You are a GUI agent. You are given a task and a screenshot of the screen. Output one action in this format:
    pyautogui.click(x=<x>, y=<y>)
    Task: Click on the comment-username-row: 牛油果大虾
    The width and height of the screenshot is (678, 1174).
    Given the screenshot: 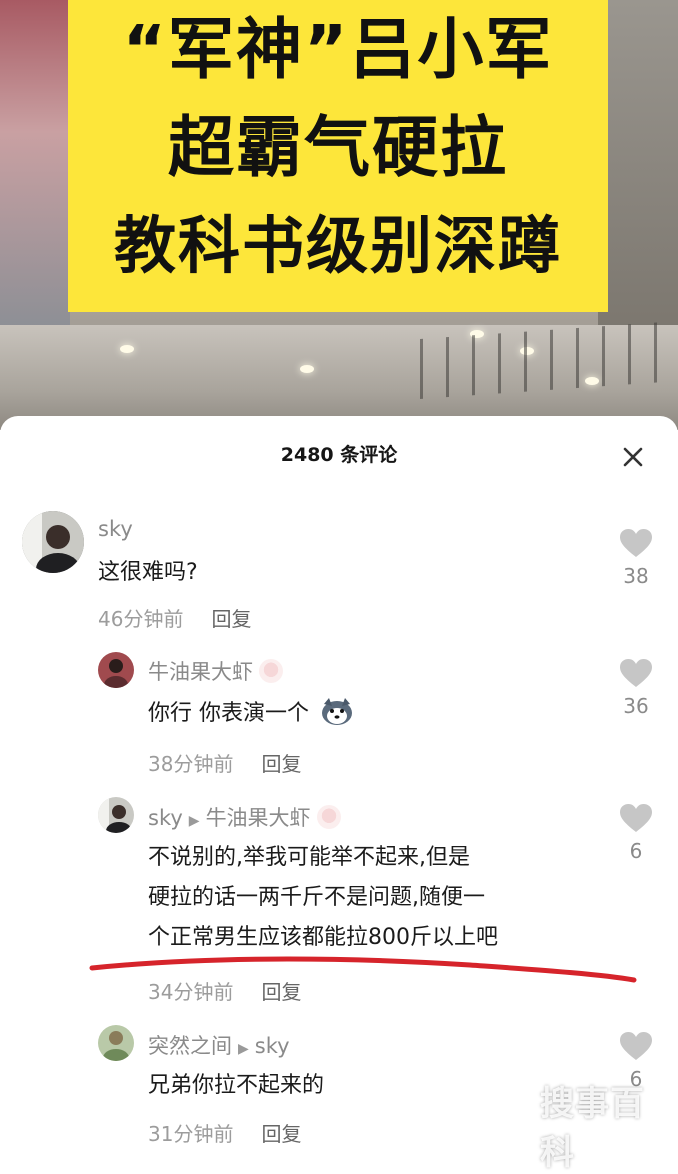 What is the action you would take?
    pyautogui.click(x=215, y=671)
    